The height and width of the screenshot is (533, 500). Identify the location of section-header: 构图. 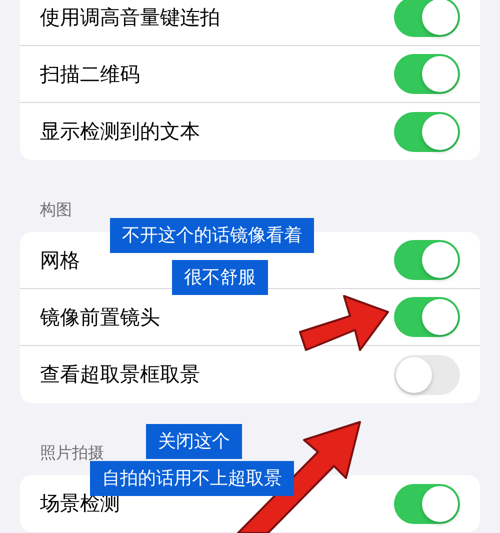
(56, 210).